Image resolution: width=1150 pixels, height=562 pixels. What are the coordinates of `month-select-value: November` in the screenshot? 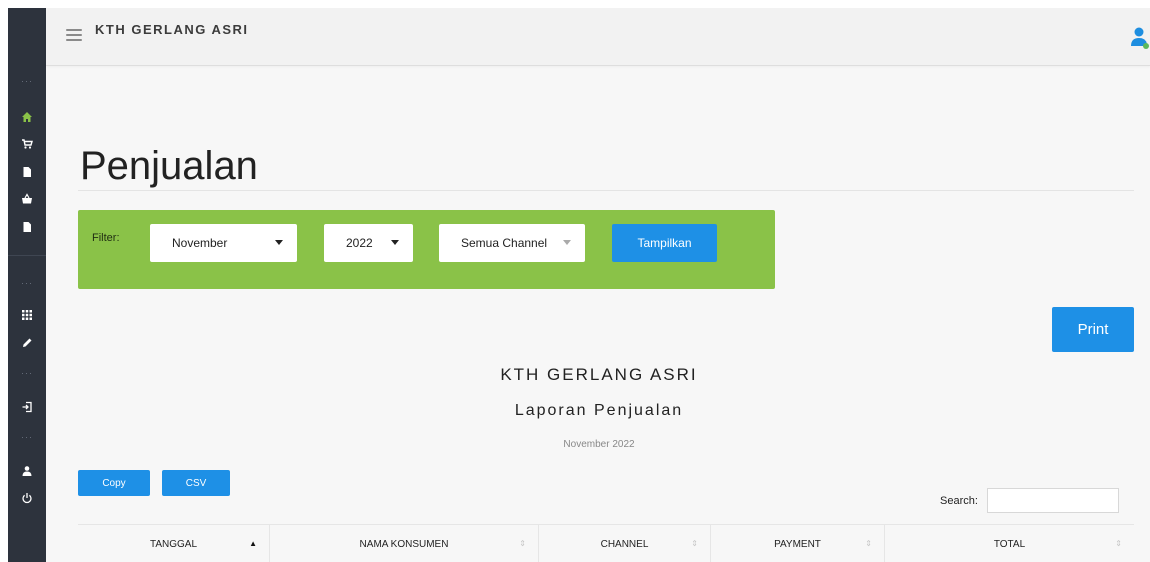 It's located at (200, 243).